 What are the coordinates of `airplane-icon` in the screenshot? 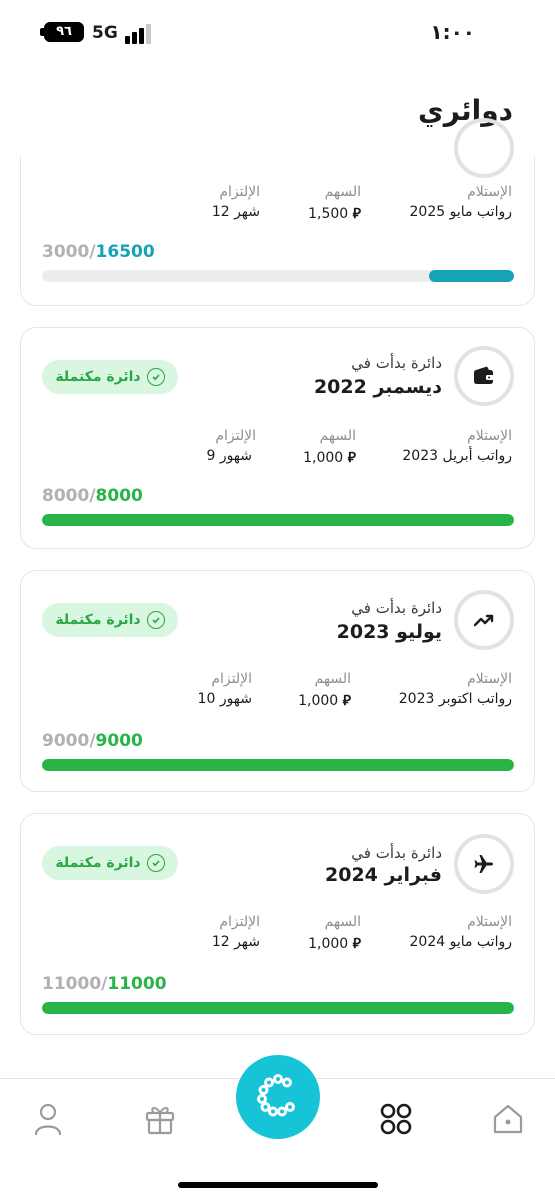 It's located at (484, 864).